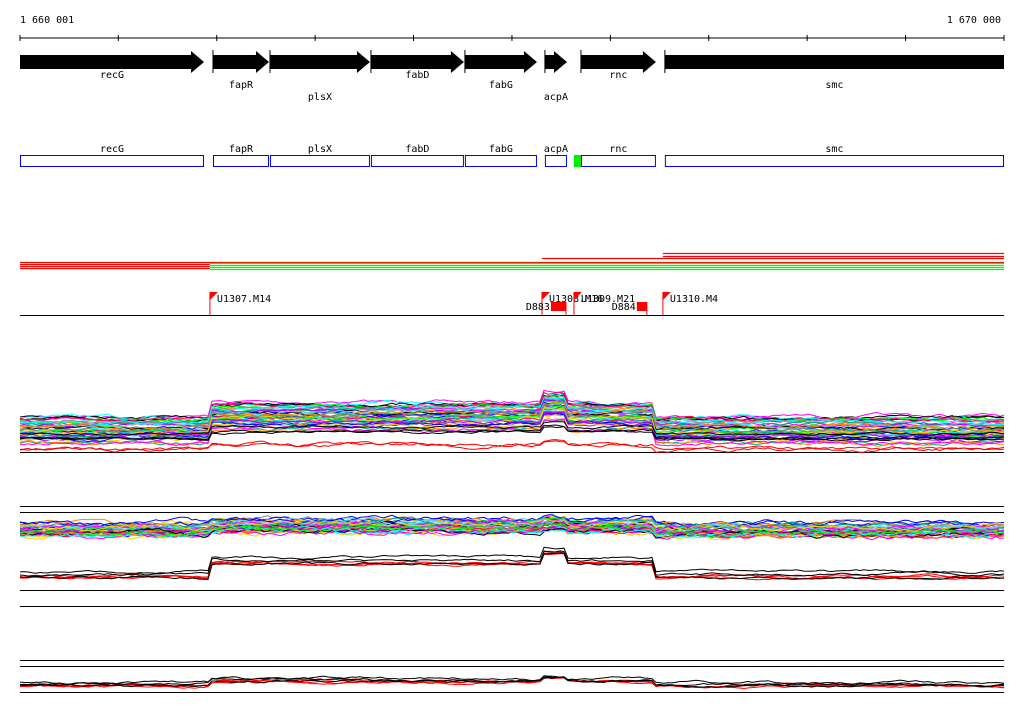  What do you see at coordinates (834, 85) in the screenshot?
I see `gene-label: smc` at bounding box center [834, 85].